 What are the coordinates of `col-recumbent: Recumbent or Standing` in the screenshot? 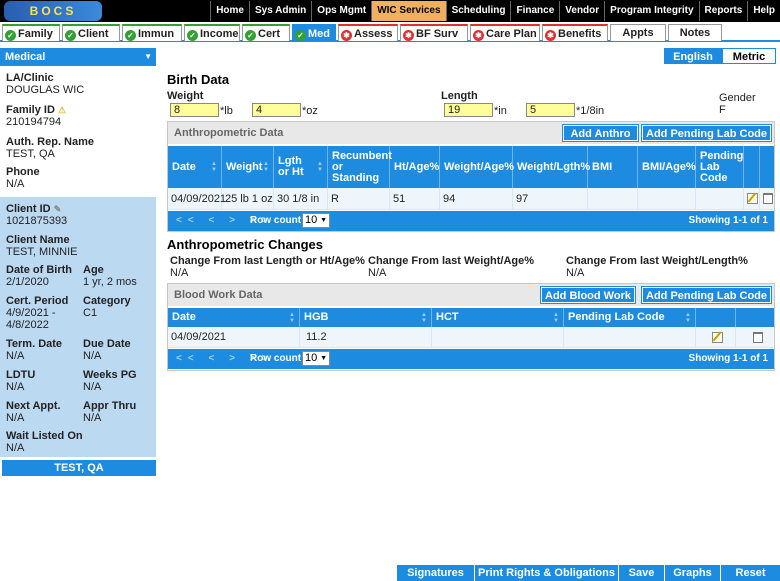 It's located at (360, 167).